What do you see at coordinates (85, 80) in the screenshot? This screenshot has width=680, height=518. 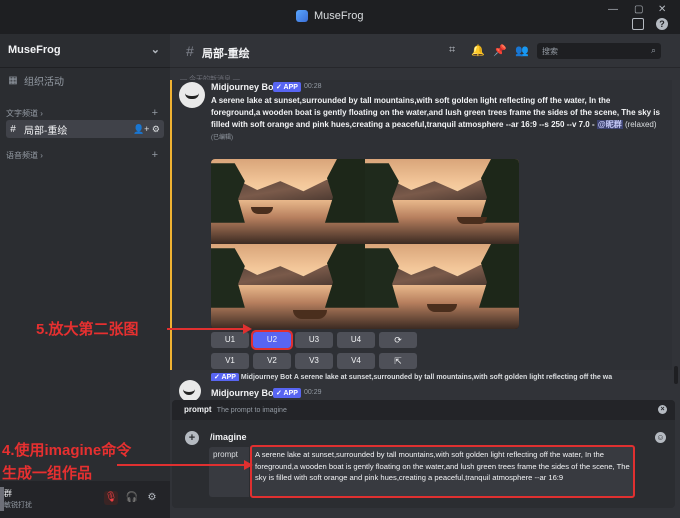 I see `sidebar-item-events: ▦ 组织活动` at bounding box center [85, 80].